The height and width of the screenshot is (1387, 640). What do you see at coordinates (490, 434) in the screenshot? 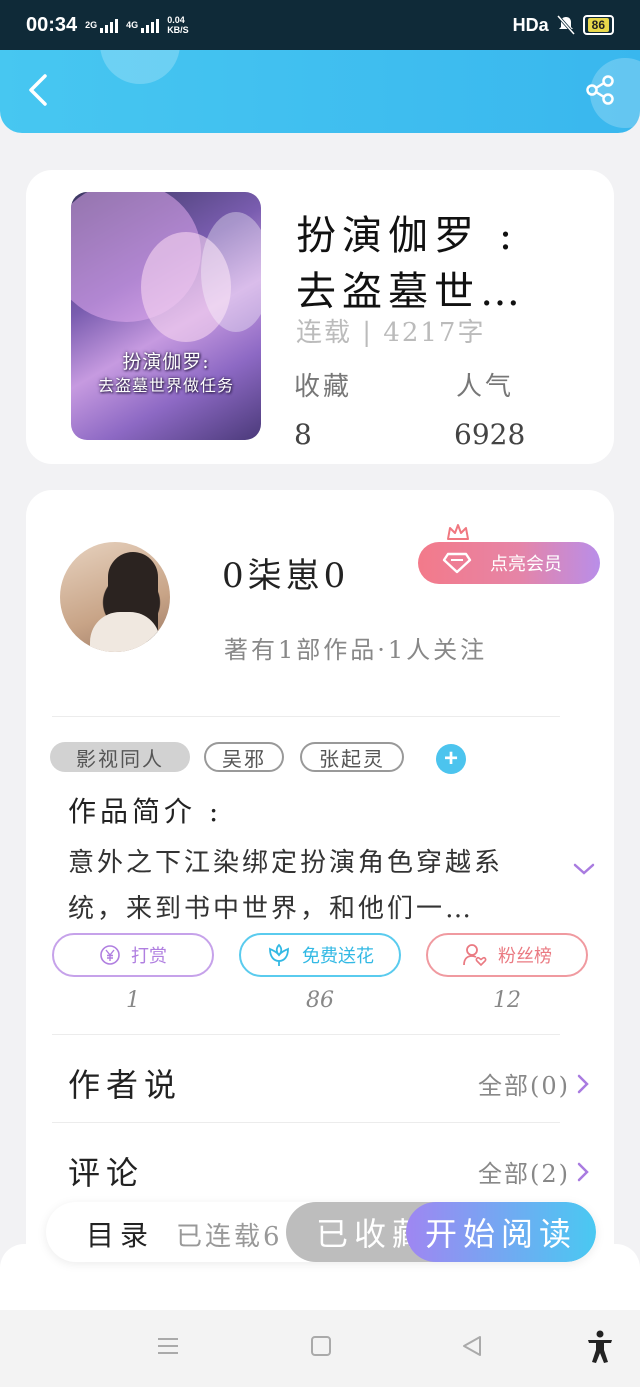
I see `popularity-value: 6928` at bounding box center [490, 434].